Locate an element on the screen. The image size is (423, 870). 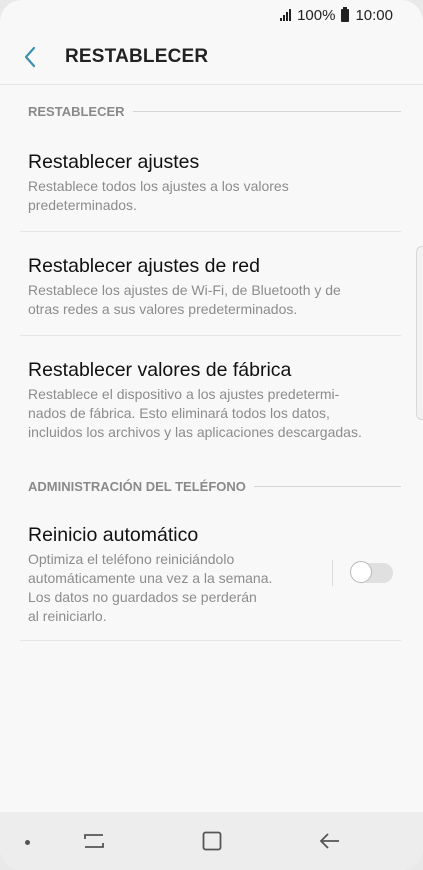
toggle-separator is located at coordinates (332, 573).